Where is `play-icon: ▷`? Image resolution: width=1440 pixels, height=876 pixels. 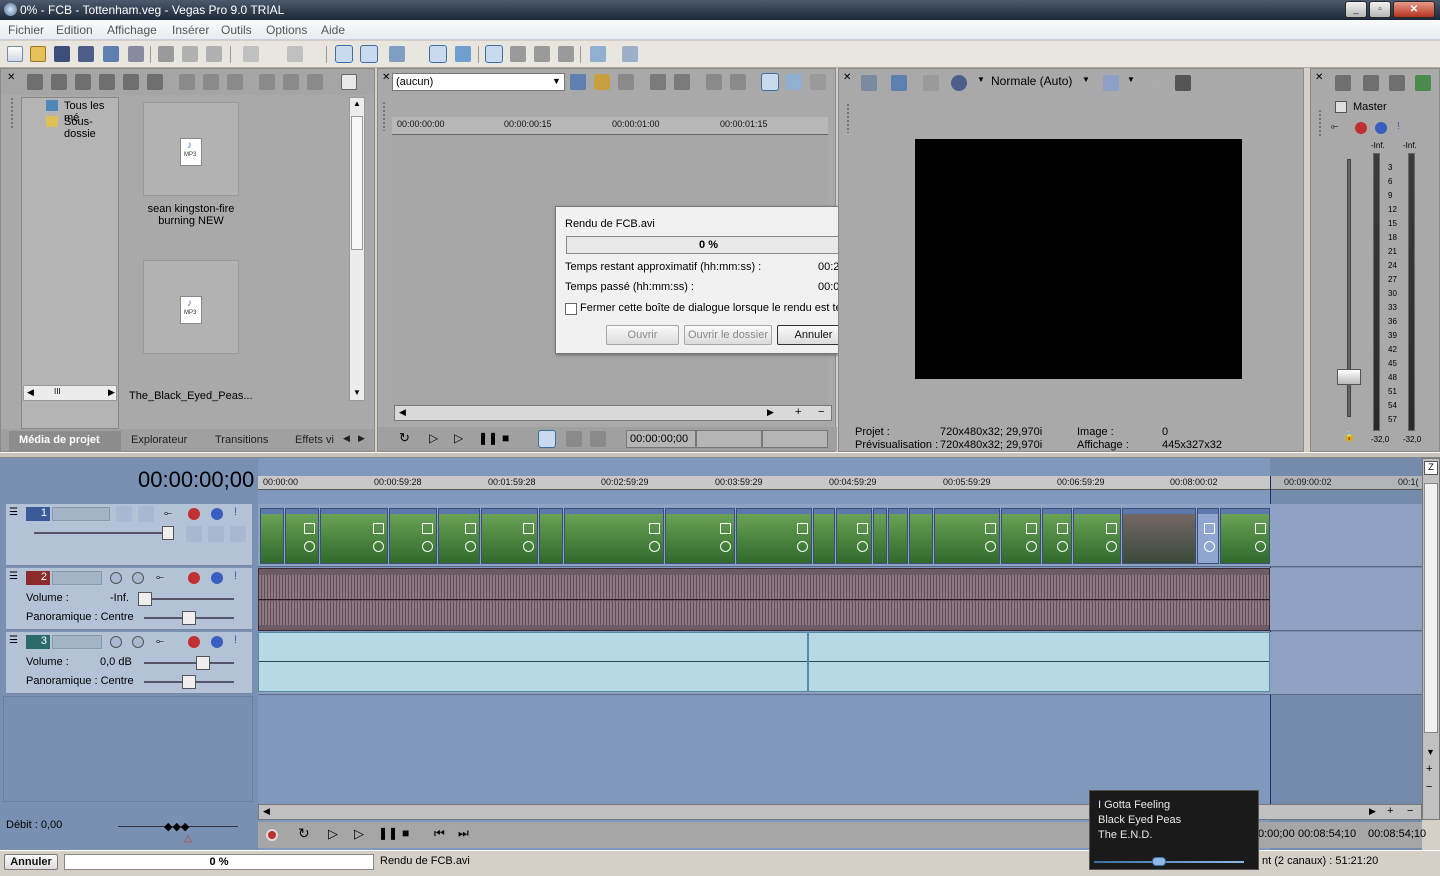 play-icon: ▷ is located at coordinates (359, 834).